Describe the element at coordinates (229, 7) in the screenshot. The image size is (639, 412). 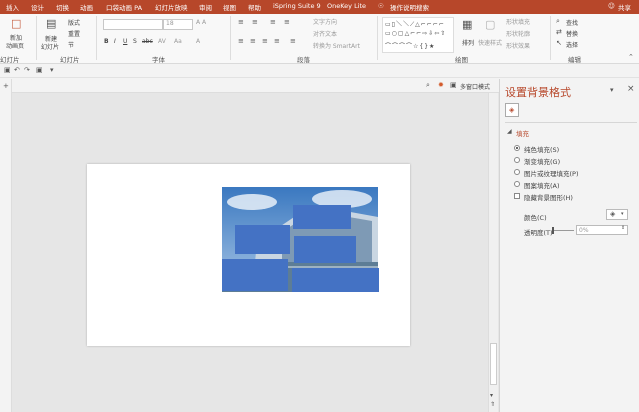
I see `tab-view: 视图` at that location.